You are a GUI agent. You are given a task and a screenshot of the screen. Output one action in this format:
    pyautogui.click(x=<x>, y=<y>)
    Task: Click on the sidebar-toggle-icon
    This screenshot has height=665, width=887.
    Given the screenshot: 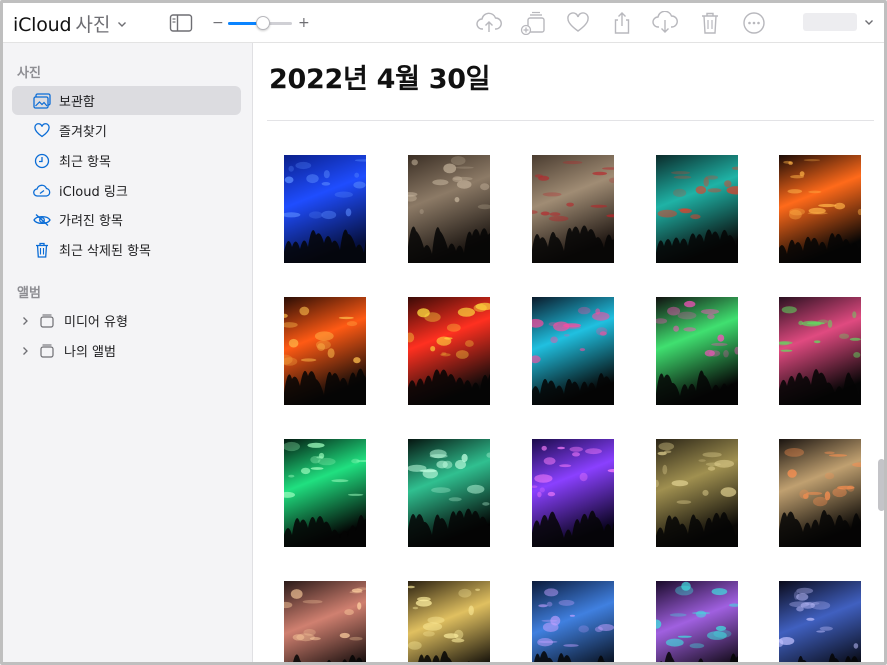 What is the action you would take?
    pyautogui.click(x=181, y=23)
    